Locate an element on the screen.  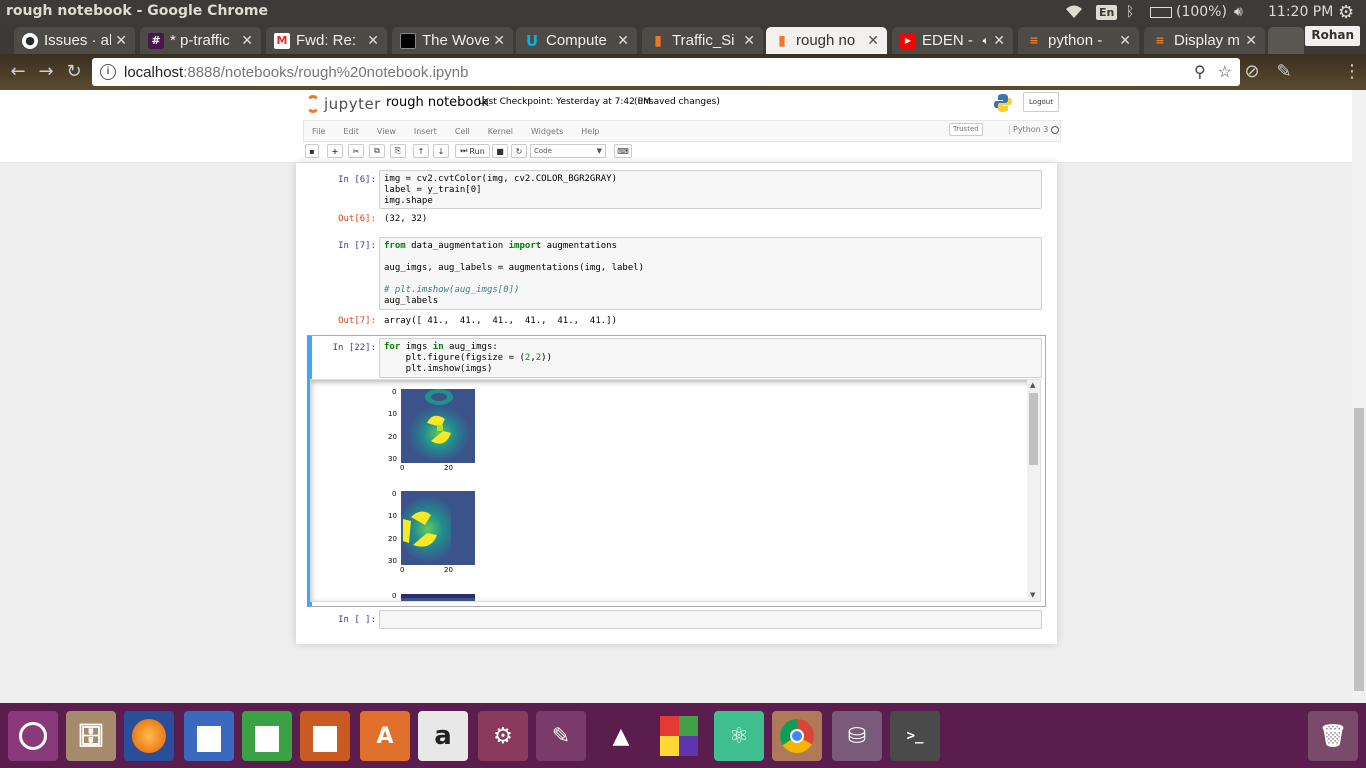
chrome-icon is located at coordinates (797, 736).